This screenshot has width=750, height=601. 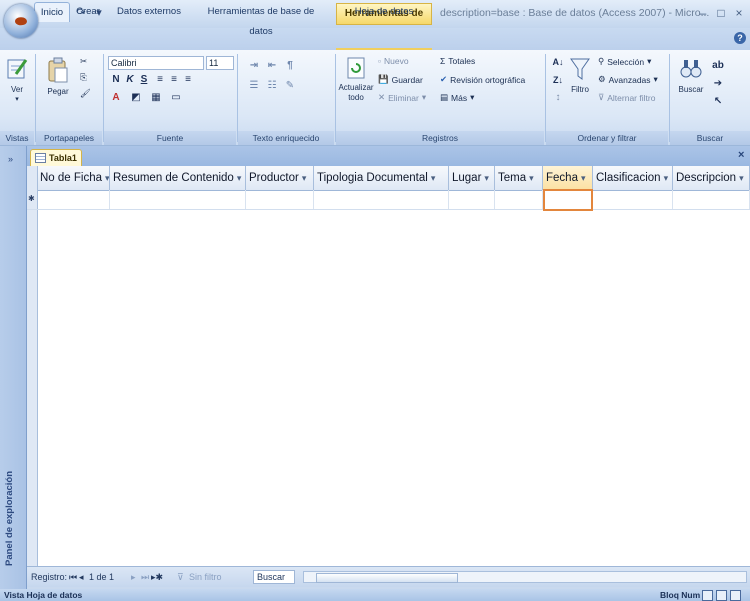 What do you see at coordinates (116, 80) in the screenshot?
I see `bold-icon: N` at bounding box center [116, 80].